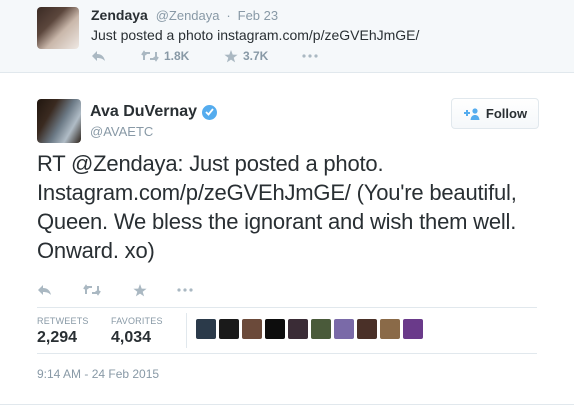 The width and height of the screenshot is (574, 410). I want to click on parent-retweet-count: 1.8K, so click(177, 56).